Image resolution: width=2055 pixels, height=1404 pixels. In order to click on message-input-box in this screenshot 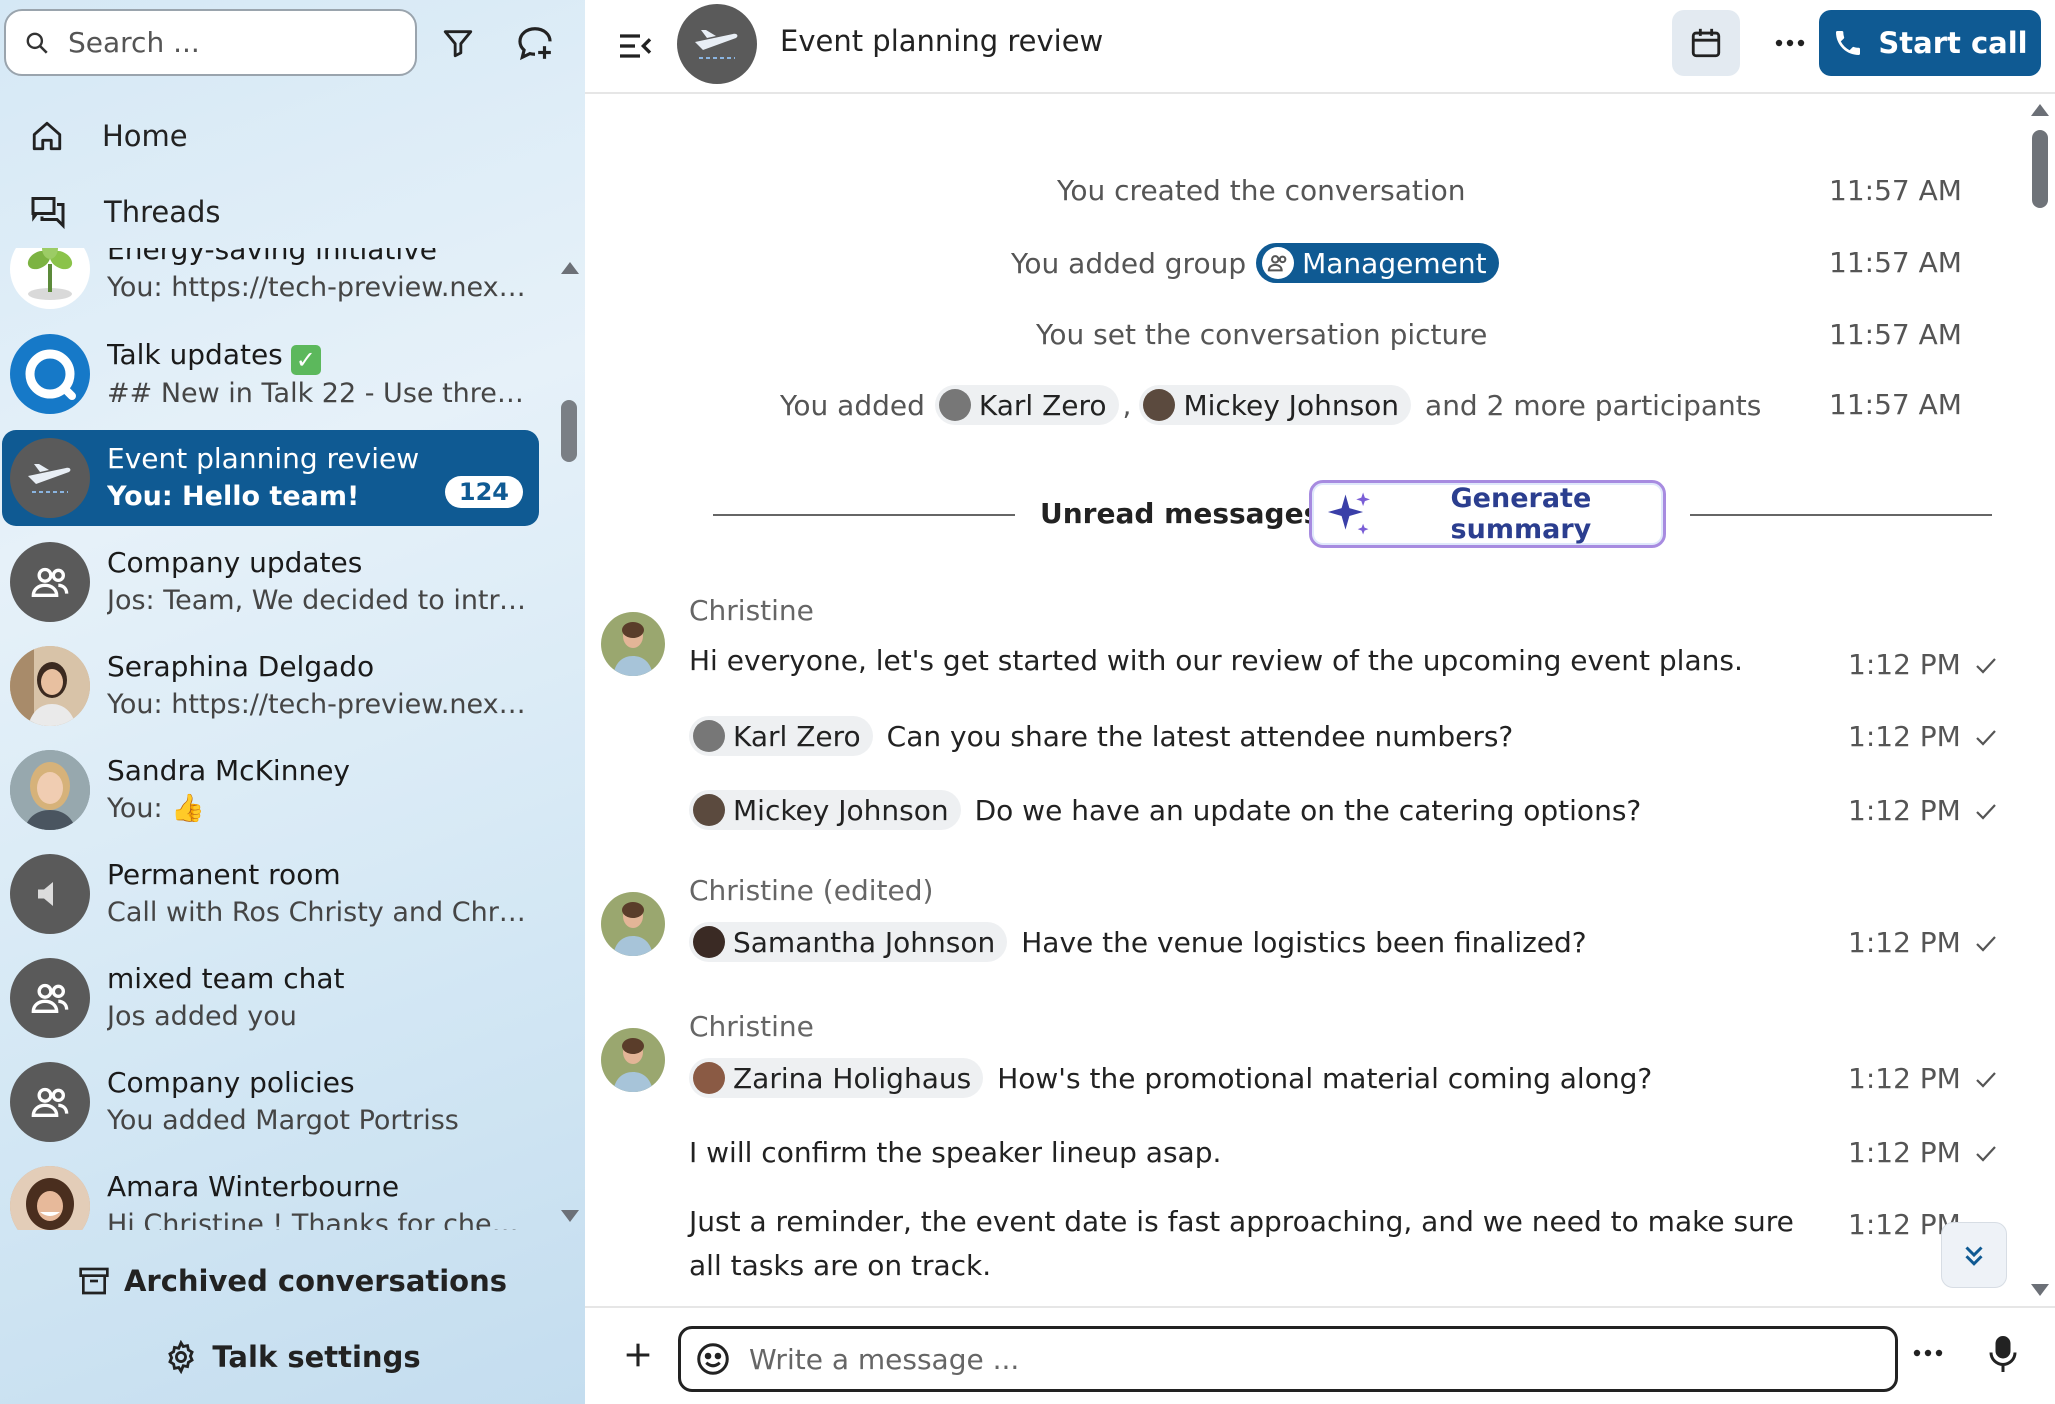, I will do `click(1288, 1359)`.